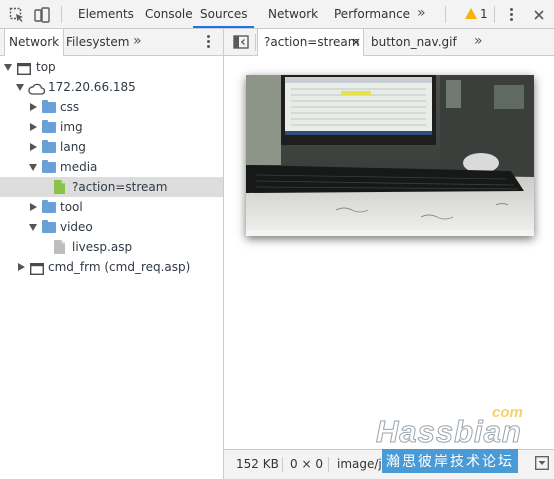 The image size is (554, 479). I want to click on tree-item-label: img, so click(71, 127).